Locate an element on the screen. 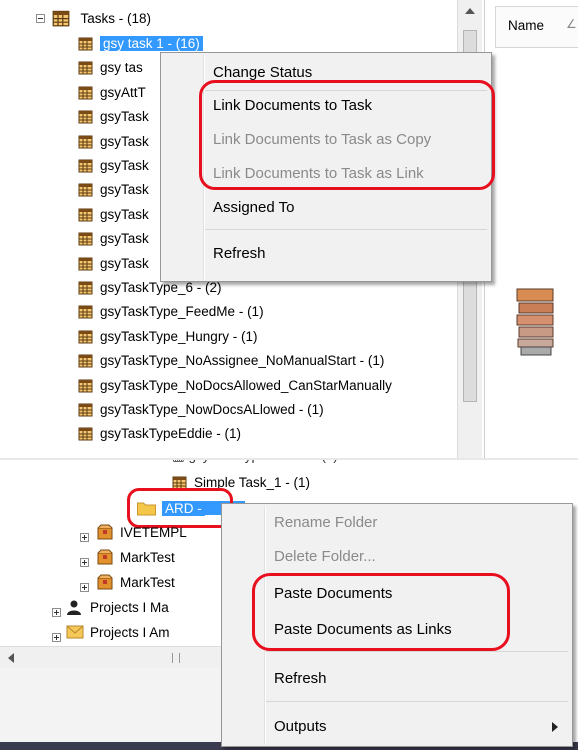  menu-item-assigned-to: Assigned To is located at coordinates (326, 208).